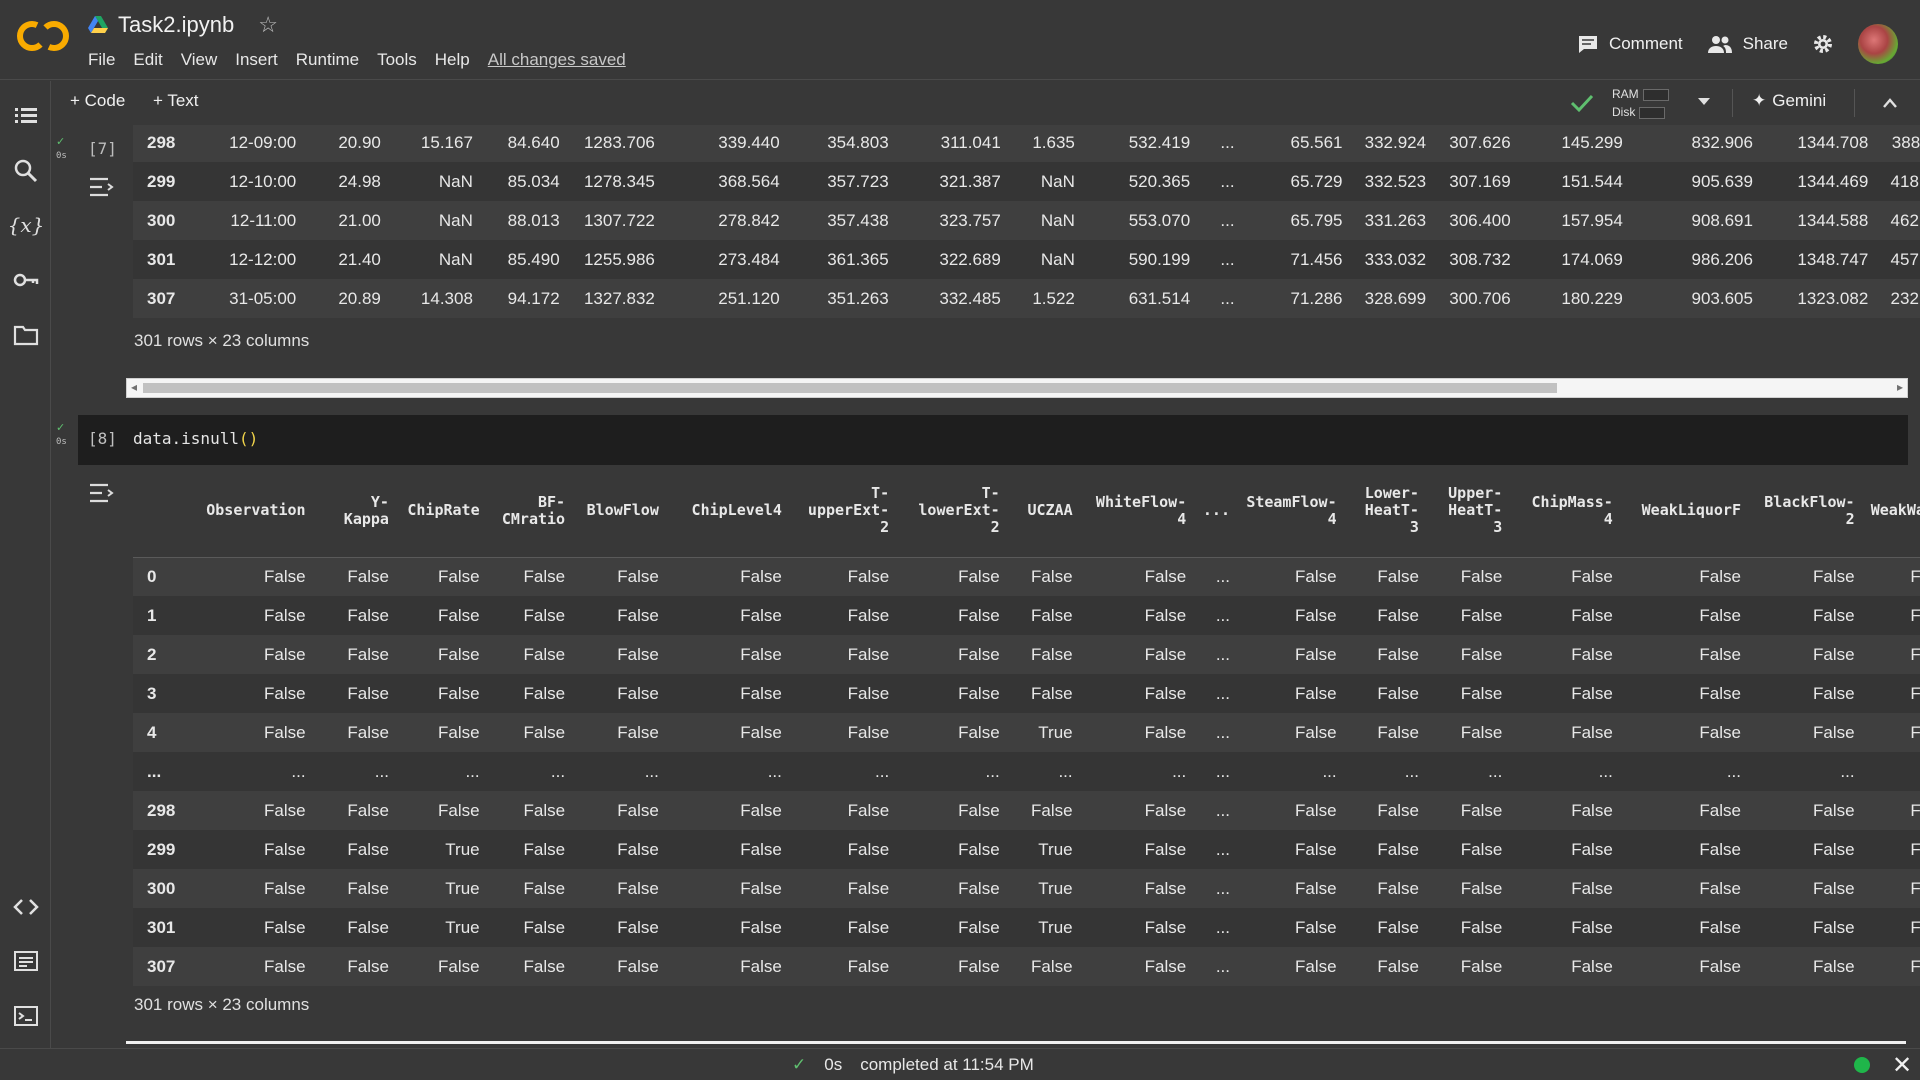 Image resolution: width=1920 pixels, height=1080 pixels. What do you see at coordinates (446, 142) in the screenshot?
I see `table-cell: 15.167` at bounding box center [446, 142].